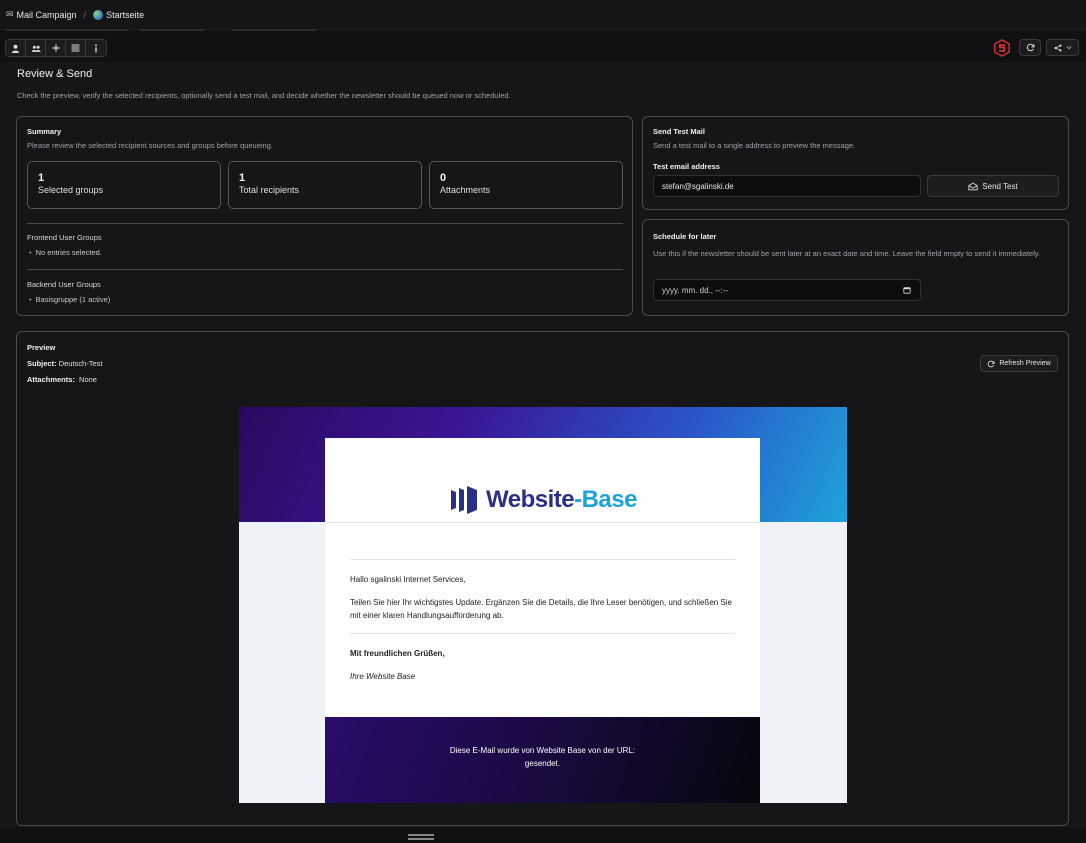  What do you see at coordinates (443, 178) in the screenshot?
I see `stat-value: 0` at bounding box center [443, 178].